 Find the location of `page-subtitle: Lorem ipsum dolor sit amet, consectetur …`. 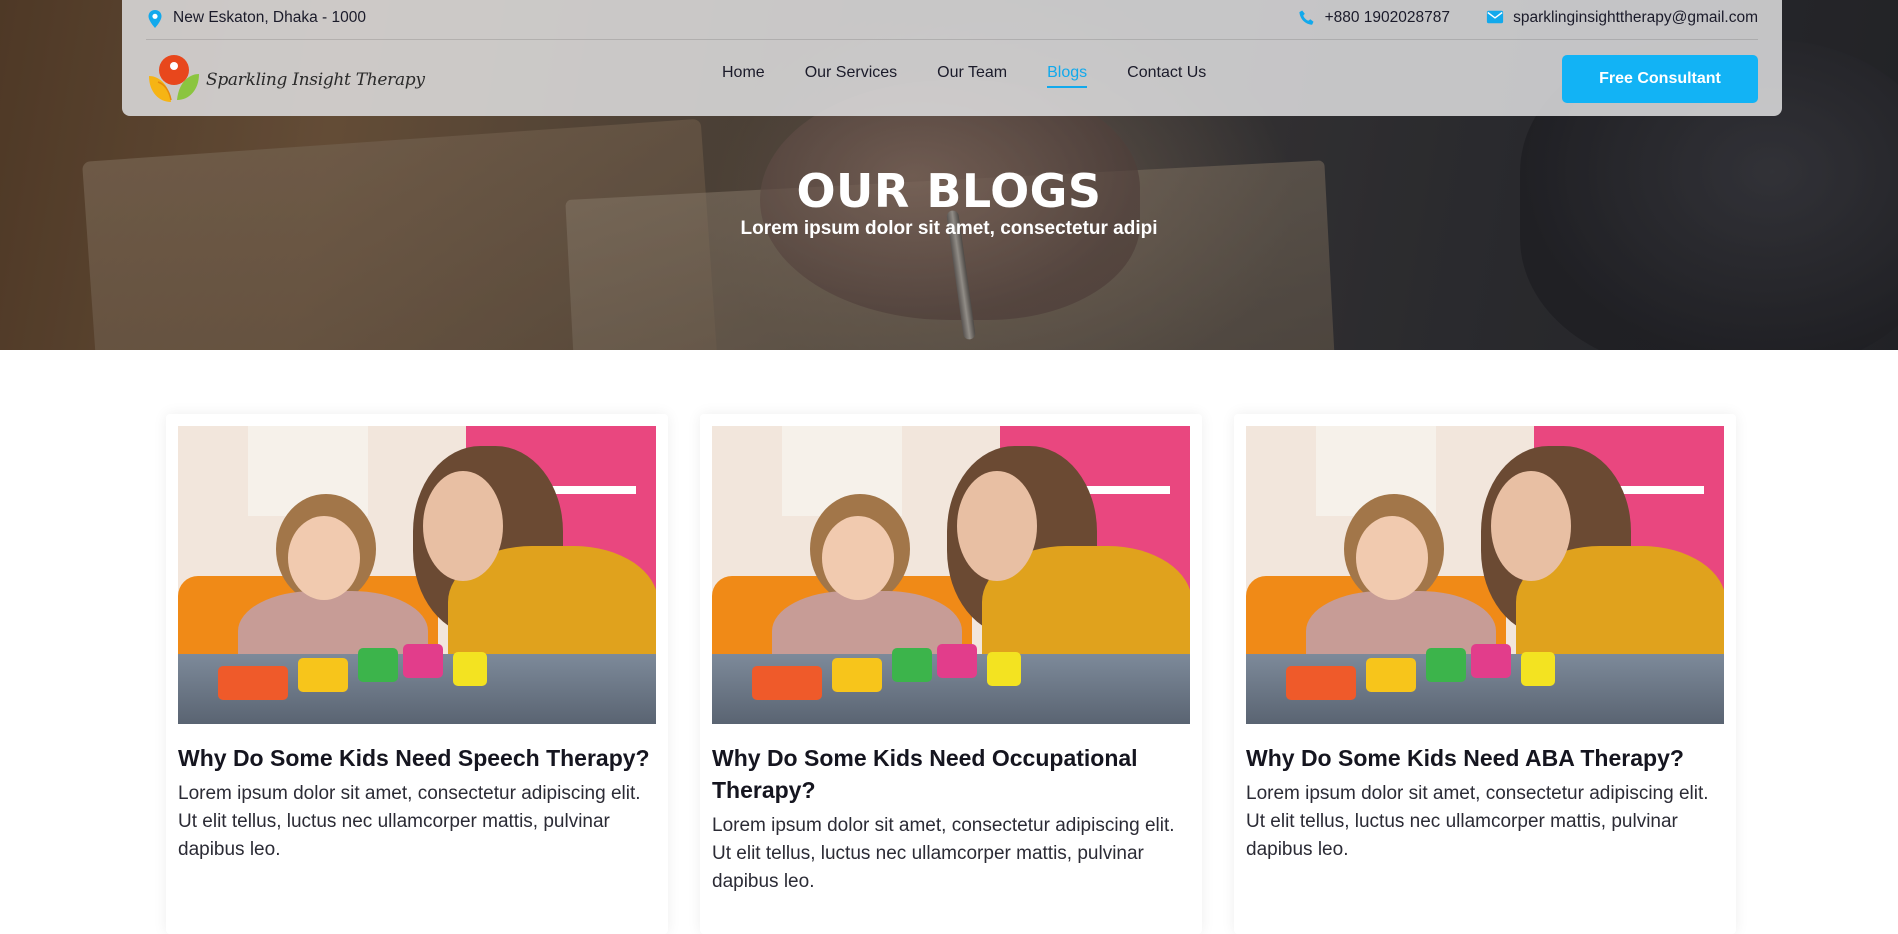

page-subtitle: Lorem ipsum dolor sit amet, consectetur … is located at coordinates (949, 228).